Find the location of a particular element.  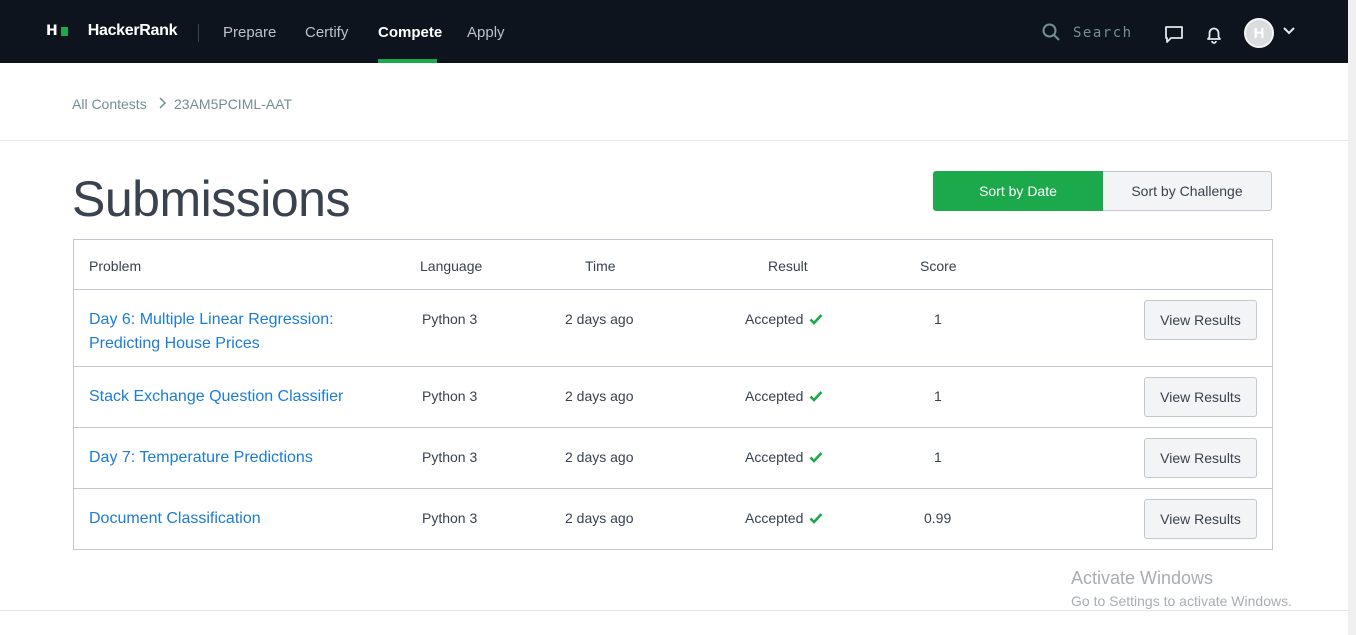

breadcrumb-current: 23AM5PCIML-AAT is located at coordinates (233, 104).